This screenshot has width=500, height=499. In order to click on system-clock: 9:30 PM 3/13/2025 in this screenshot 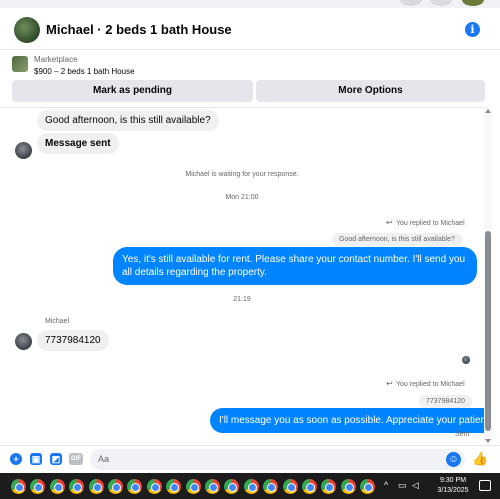, I will do `click(453, 486)`.